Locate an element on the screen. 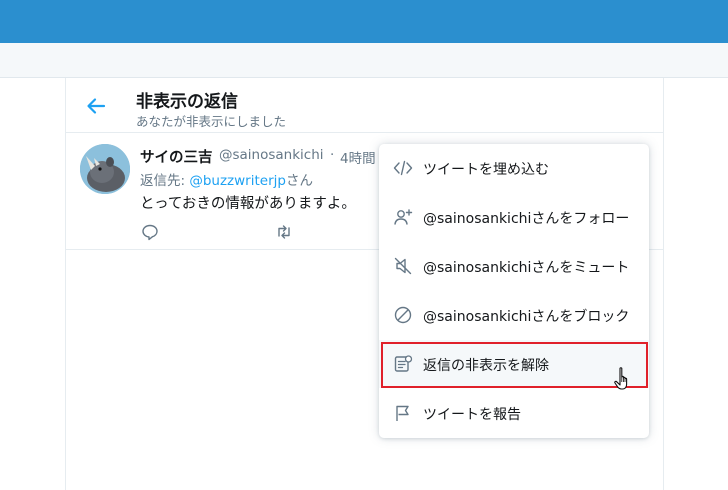 This screenshot has height=490, width=728. secondary-bar is located at coordinates (364, 62).